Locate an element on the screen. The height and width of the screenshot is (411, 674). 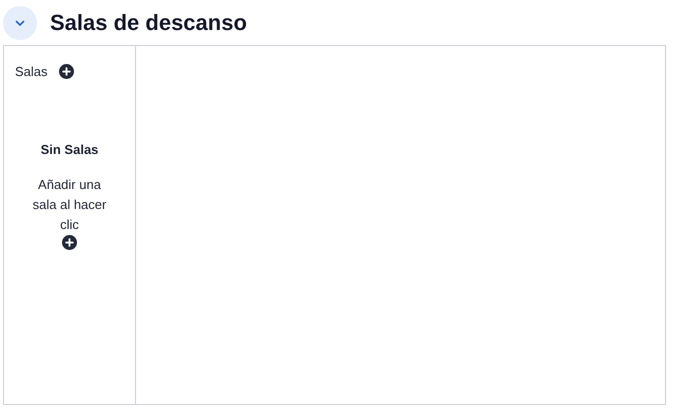
sidebar-heading: Salas is located at coordinates (31, 72).